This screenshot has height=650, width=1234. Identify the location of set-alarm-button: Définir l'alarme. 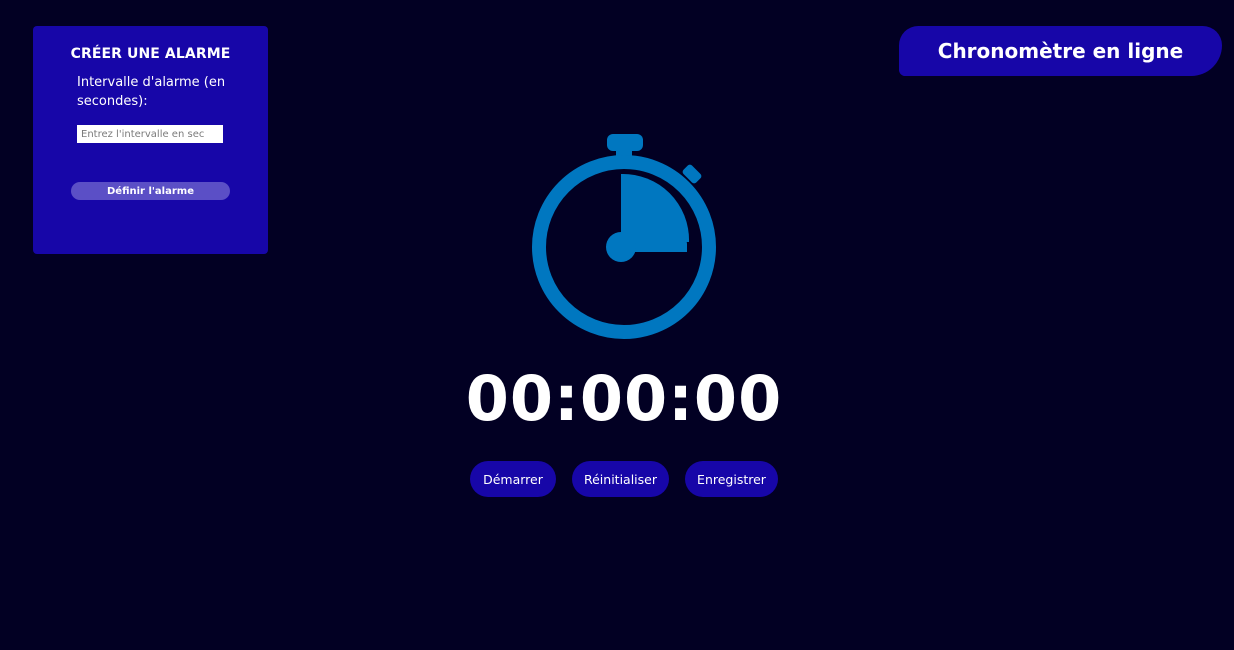
(150, 191).